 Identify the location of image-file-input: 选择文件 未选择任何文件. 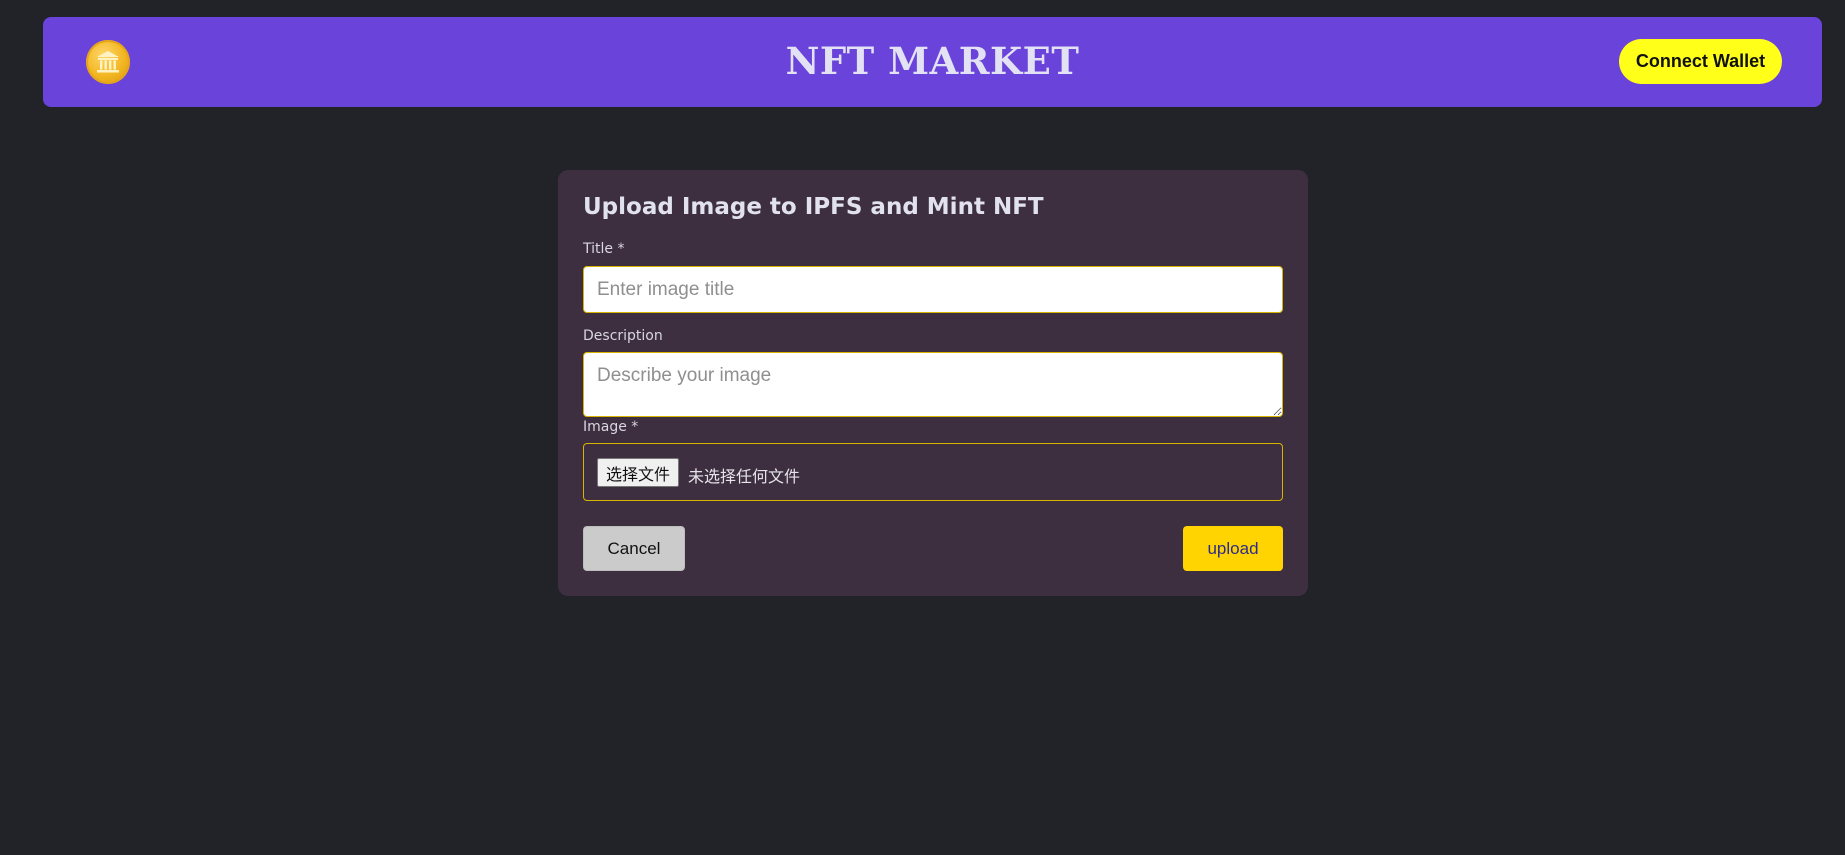
(933, 472).